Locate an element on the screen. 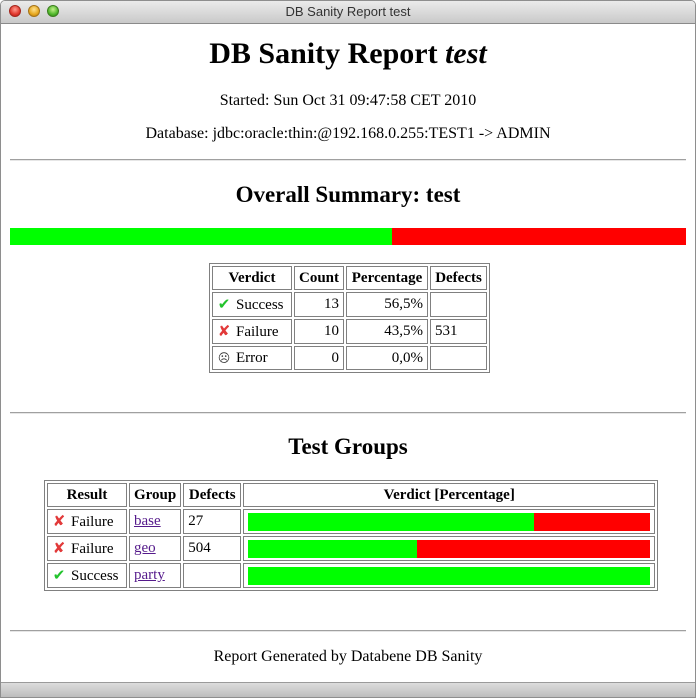  window-title: DB Sanity Report test is located at coordinates (348, 11).